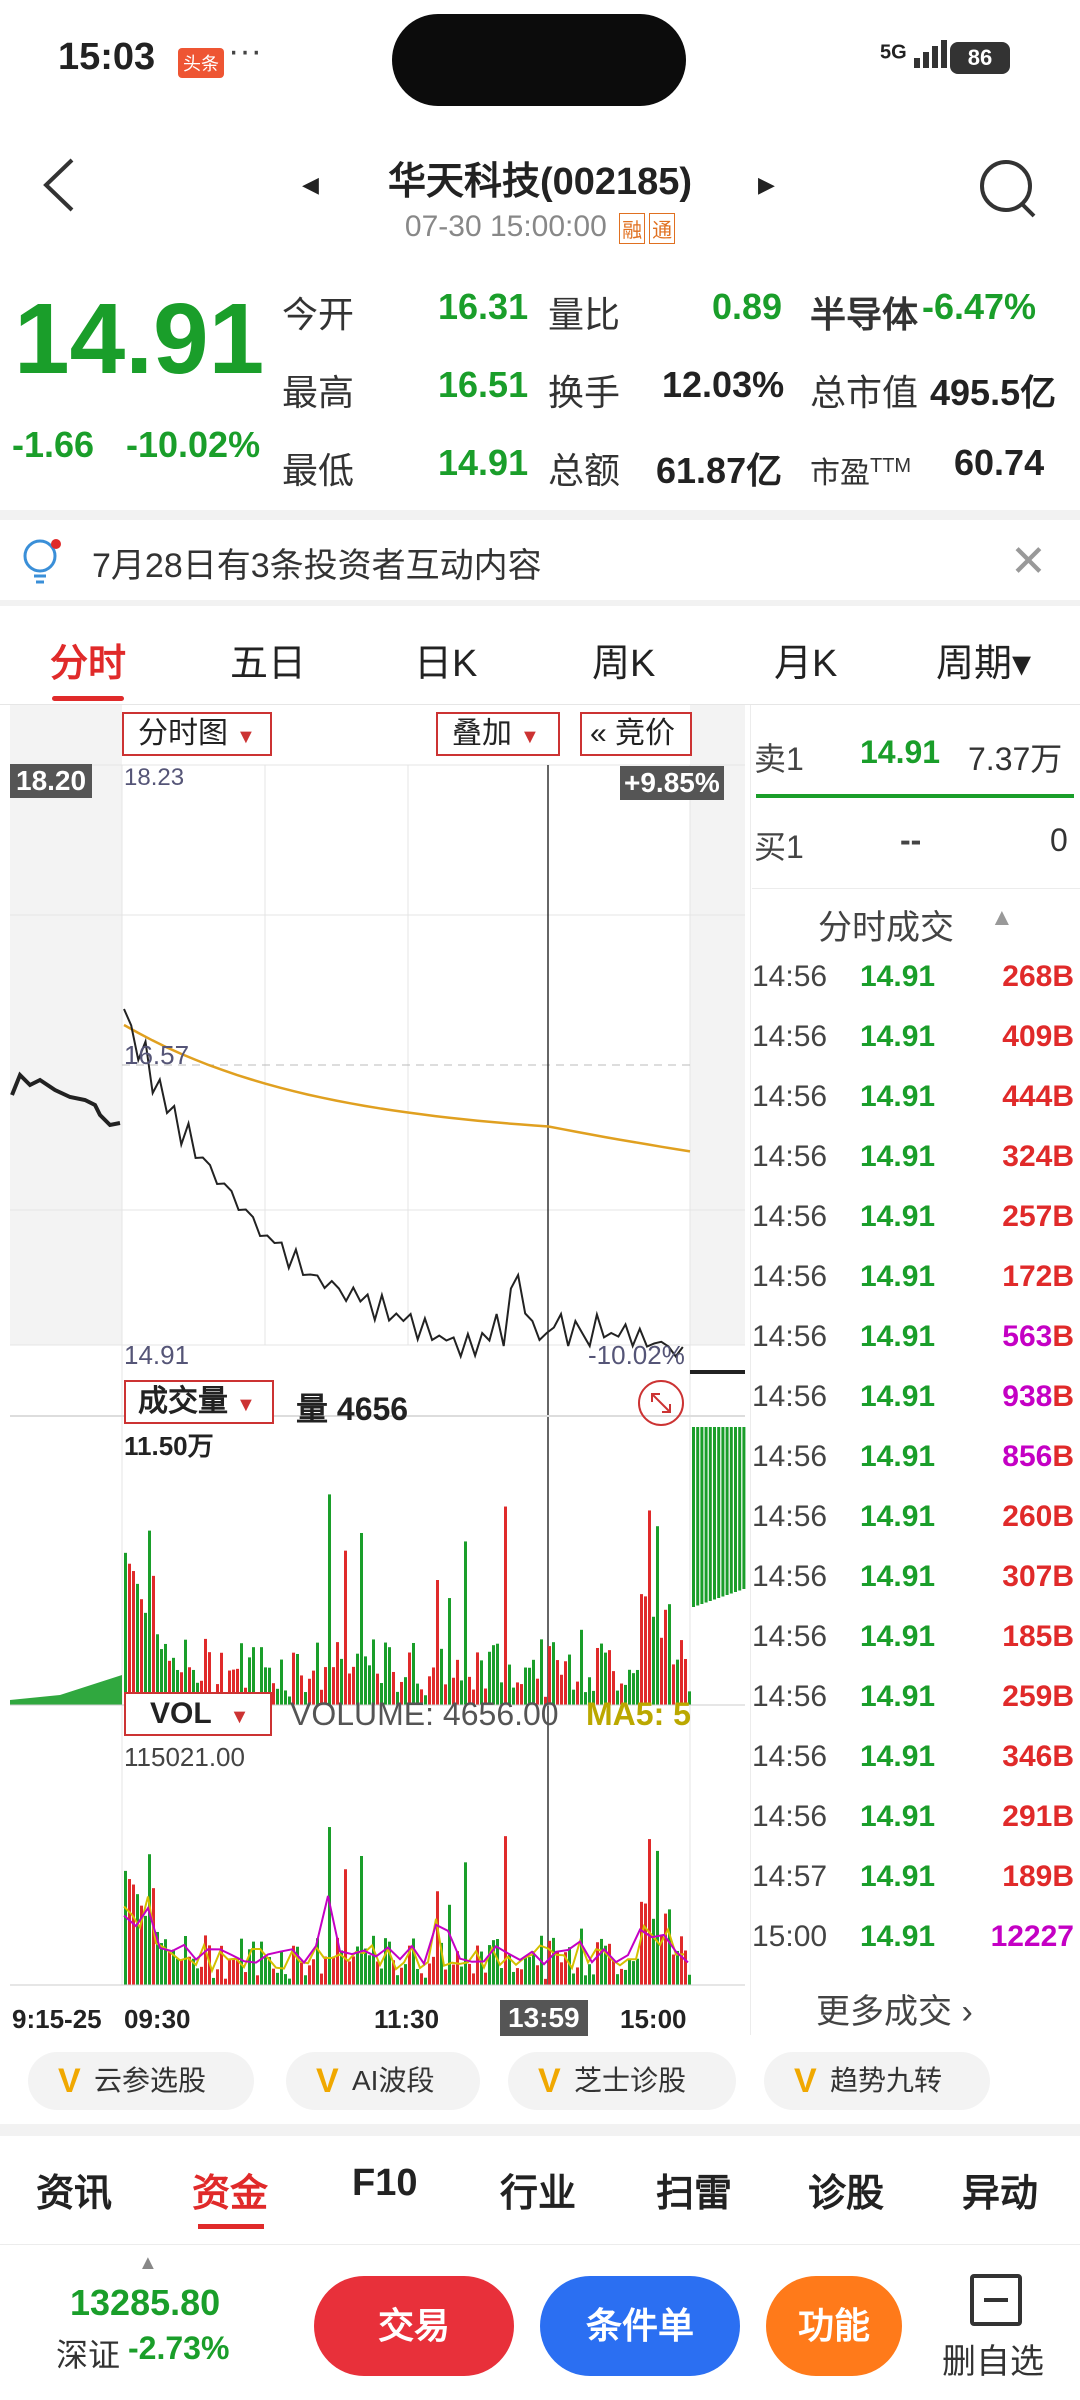 This screenshot has height=2400, width=1080. What do you see at coordinates (193, 444) in the screenshot?
I see `price-change-pct: -10.02%` at bounding box center [193, 444].